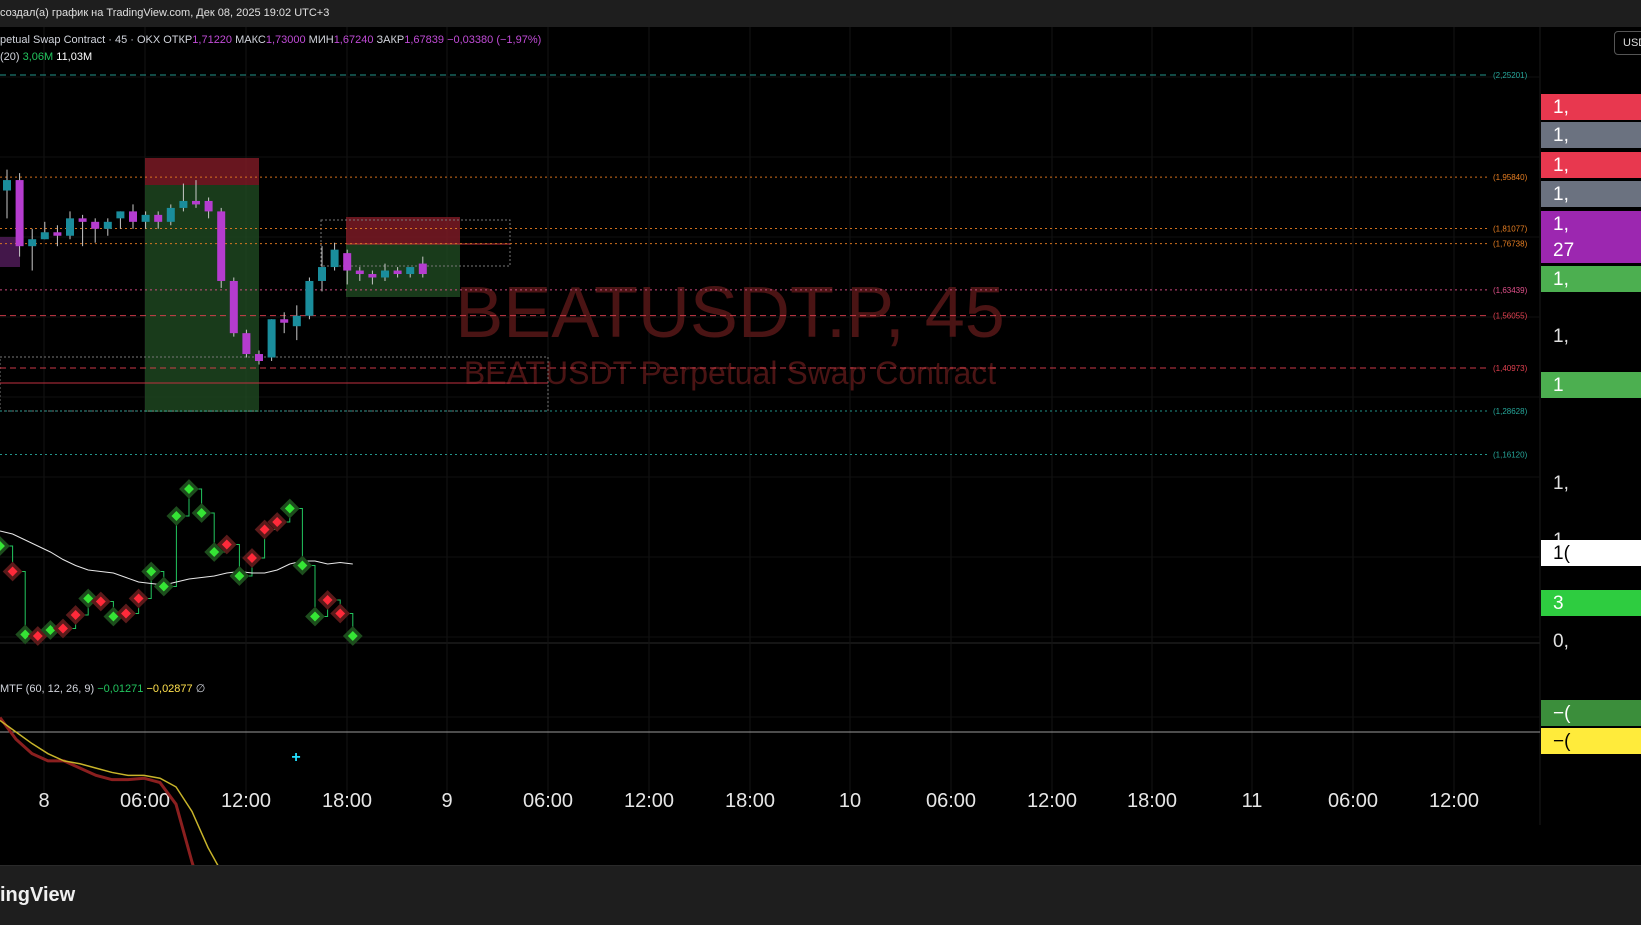 The height and width of the screenshot is (925, 1641). I want to click on short-stop-zone, so click(202, 171).